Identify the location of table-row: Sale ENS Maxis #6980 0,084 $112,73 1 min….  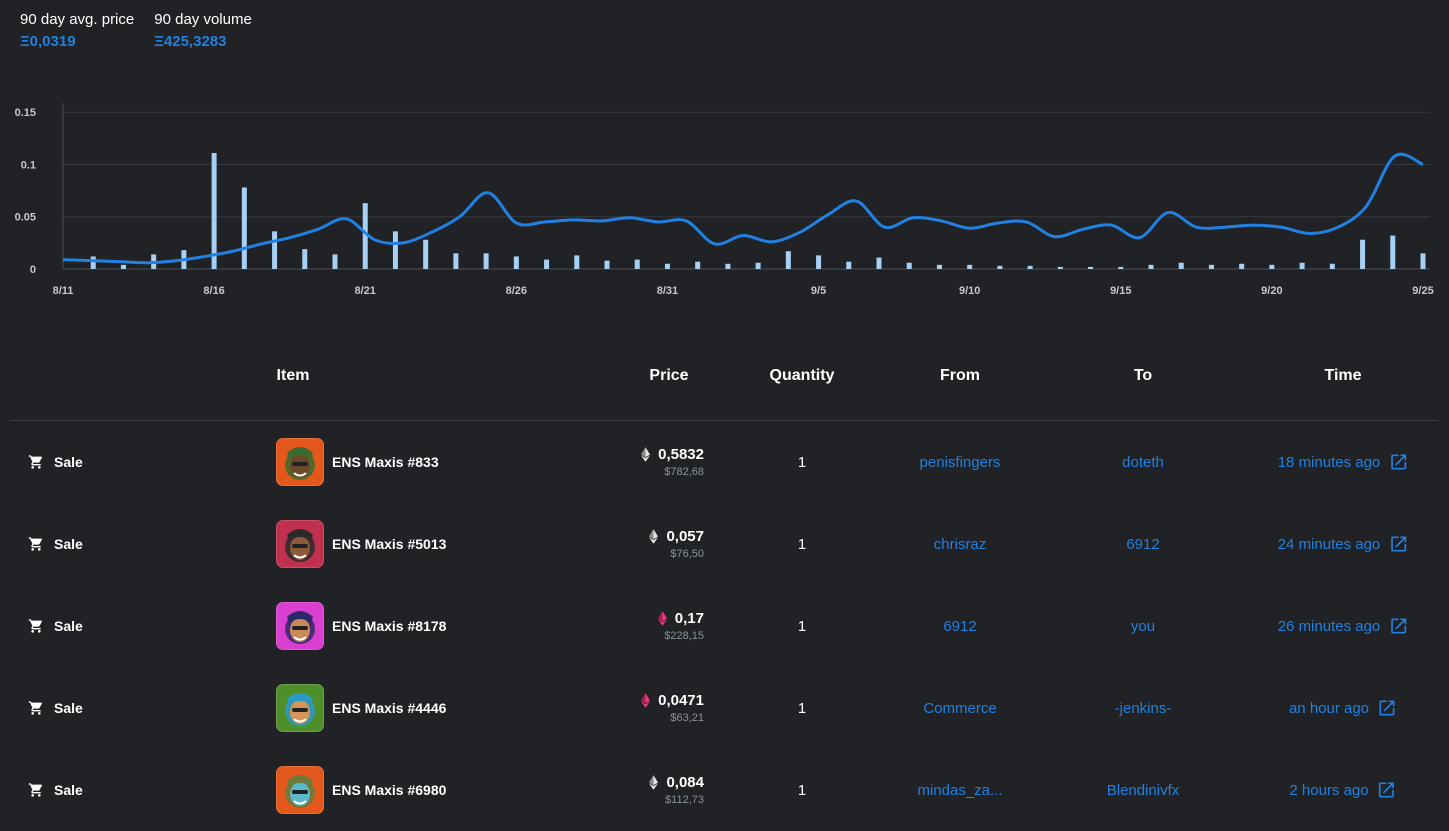
(724, 790).